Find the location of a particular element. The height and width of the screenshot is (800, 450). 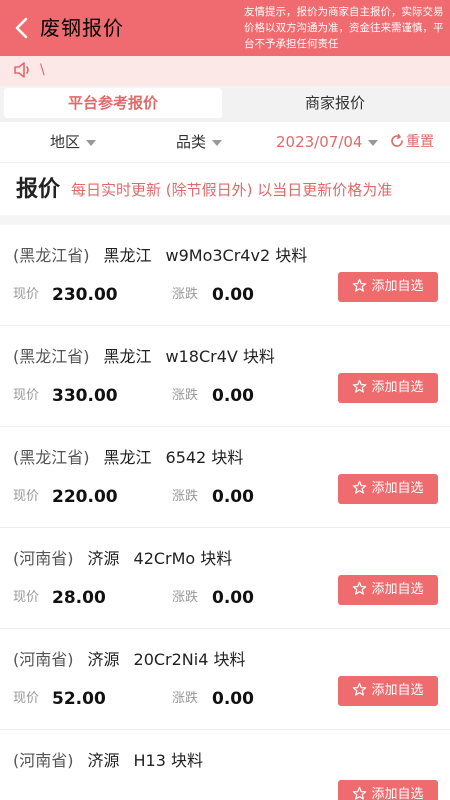

list-item: (河南省) 济源 42CrMo 块料 现价 28.00 涨跌 0.00 添加自选 is located at coordinates (225, 578).